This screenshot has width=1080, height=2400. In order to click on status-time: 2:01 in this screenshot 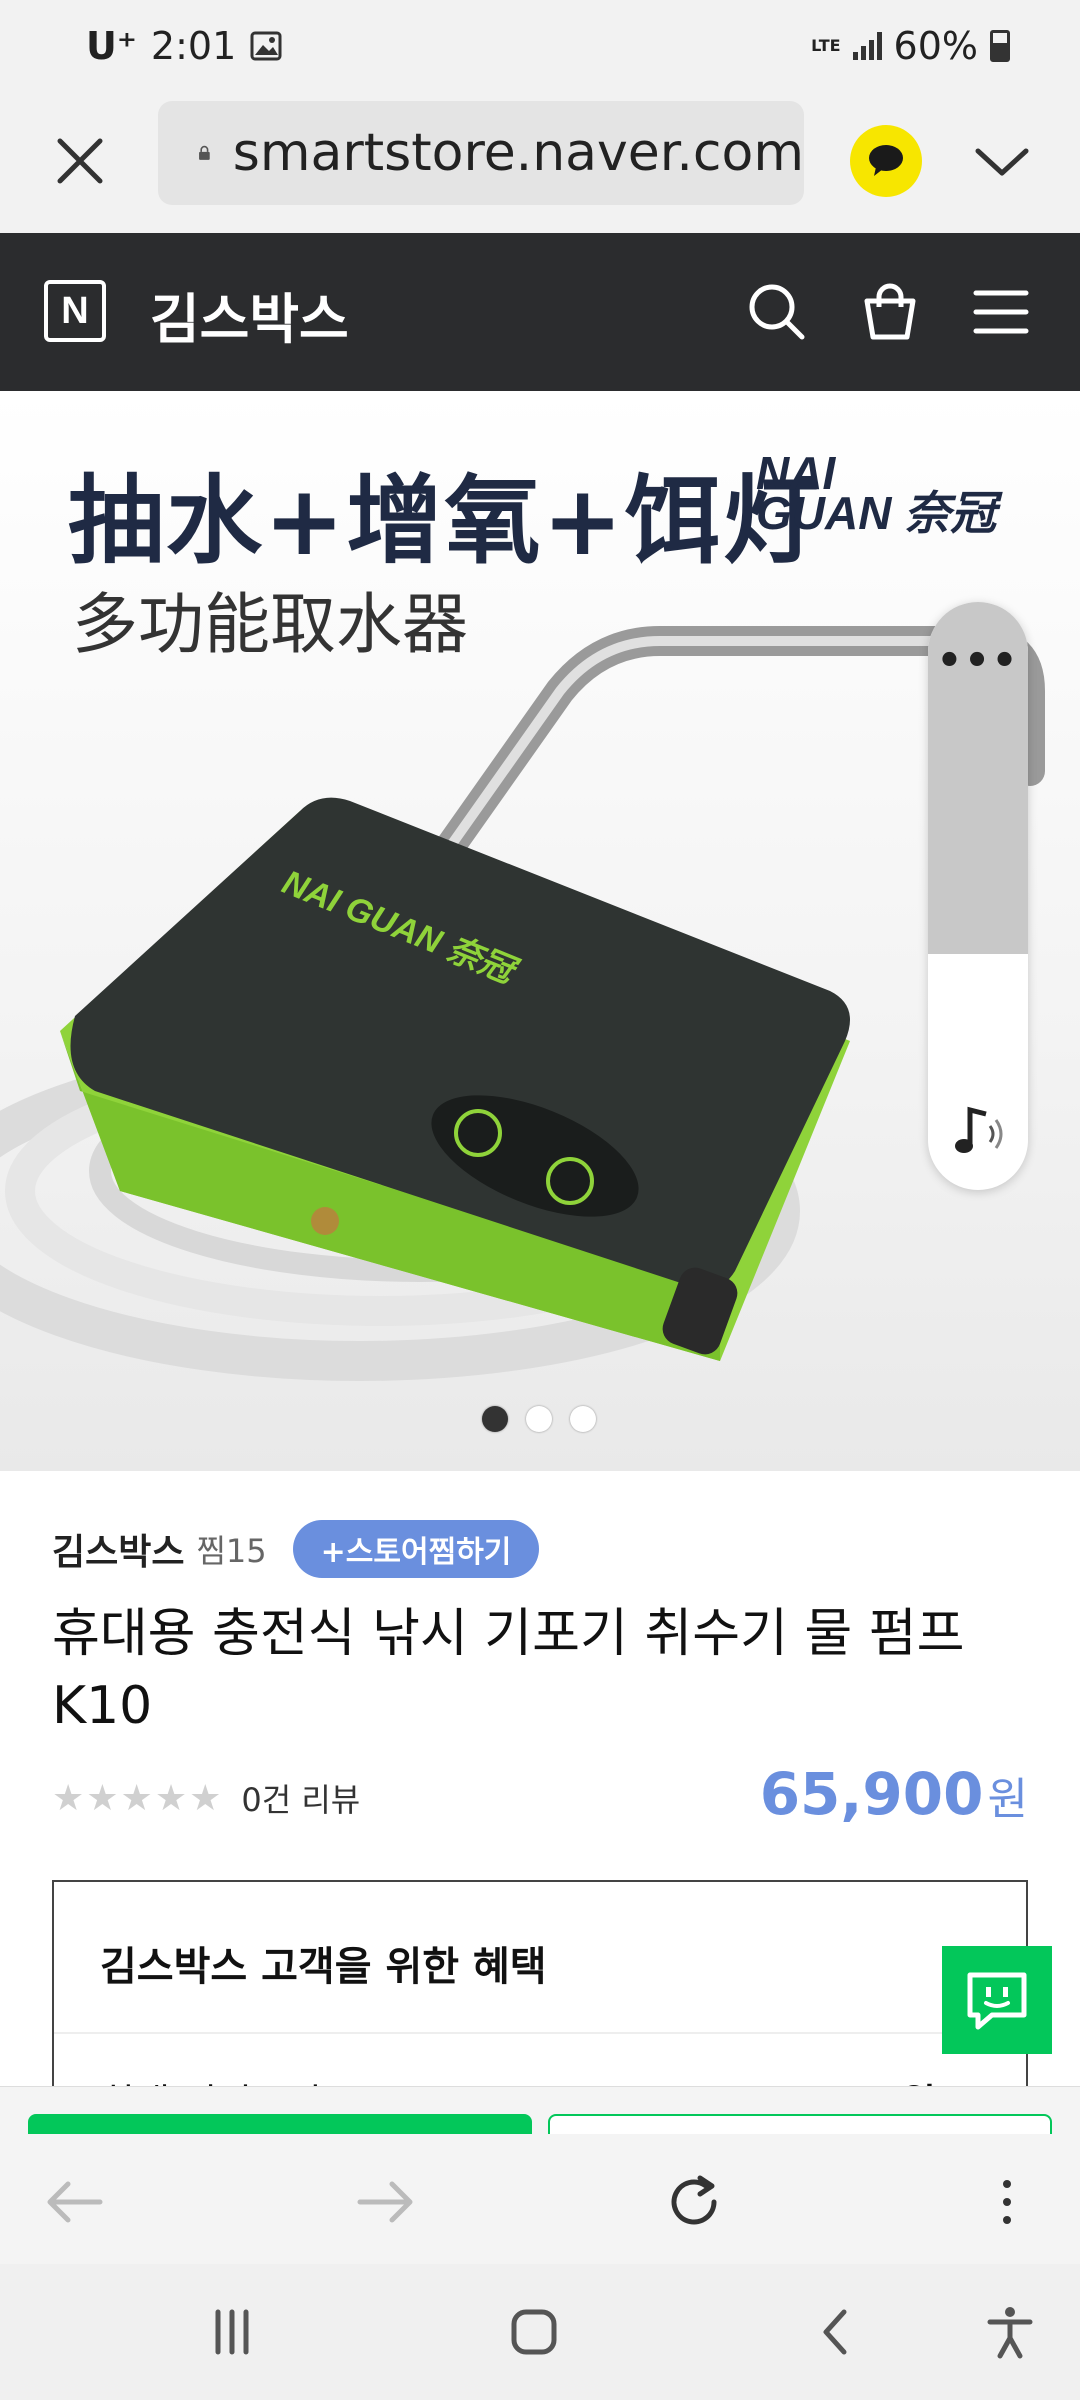, I will do `click(193, 46)`.